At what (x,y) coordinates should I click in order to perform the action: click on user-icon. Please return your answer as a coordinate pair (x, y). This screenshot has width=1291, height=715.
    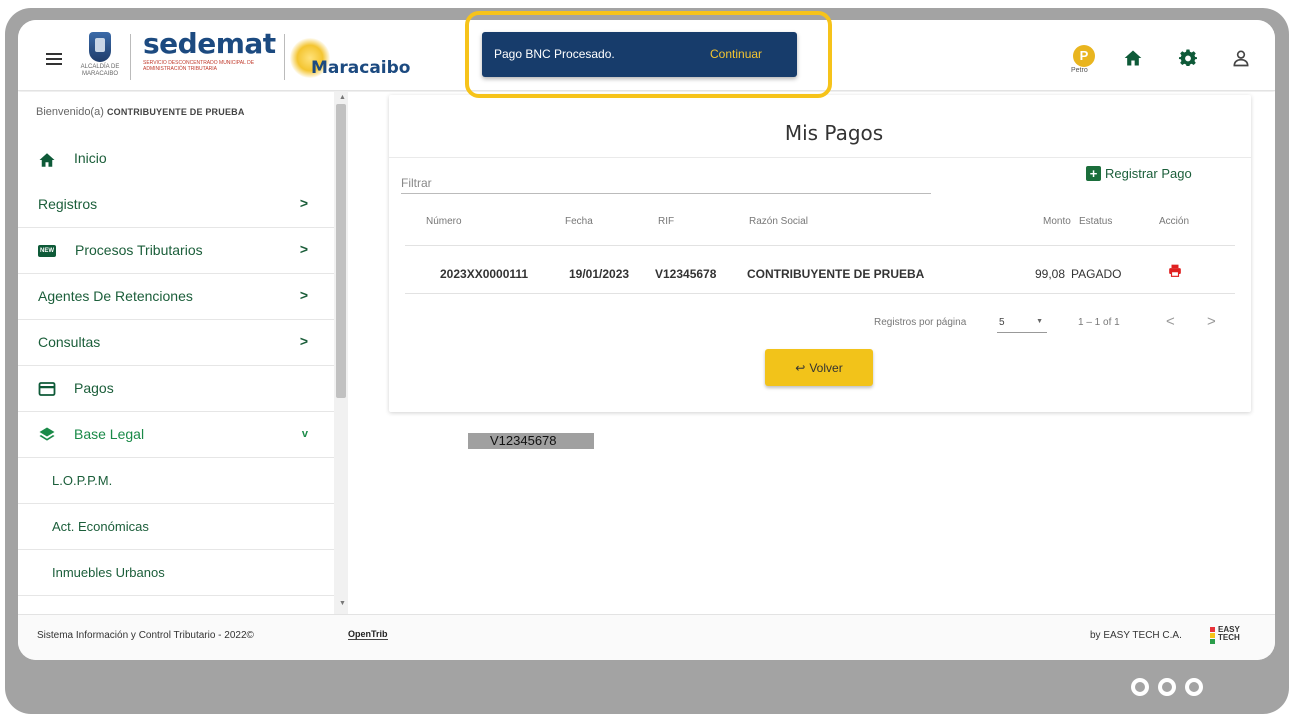
    Looking at the image, I should click on (1241, 58).